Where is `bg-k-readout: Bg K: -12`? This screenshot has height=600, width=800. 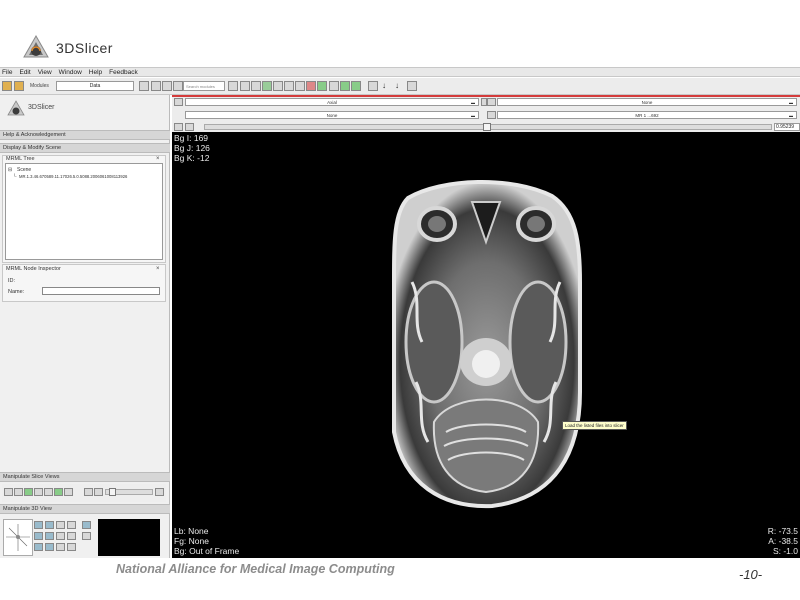
bg-k-readout: Bg K: -12 is located at coordinates (192, 158).